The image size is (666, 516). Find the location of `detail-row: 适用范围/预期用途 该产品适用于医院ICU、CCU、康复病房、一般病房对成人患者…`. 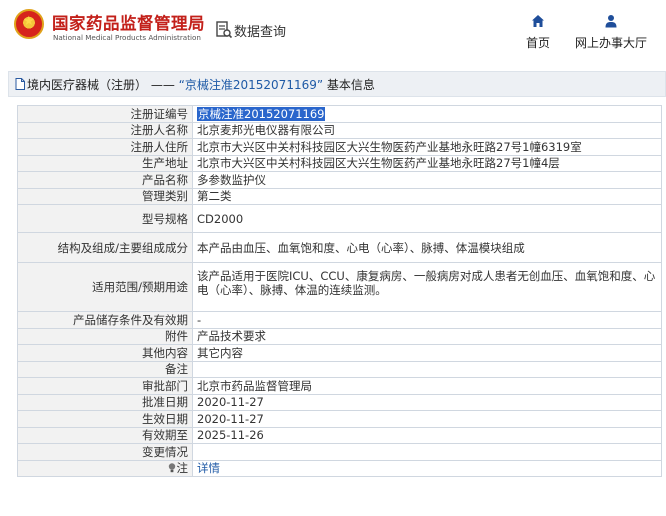

detail-row: 适用范围/预期用途 该产品适用于医院ICU、CCU、康复病房、一般病房对成人患者… is located at coordinates (339, 287).